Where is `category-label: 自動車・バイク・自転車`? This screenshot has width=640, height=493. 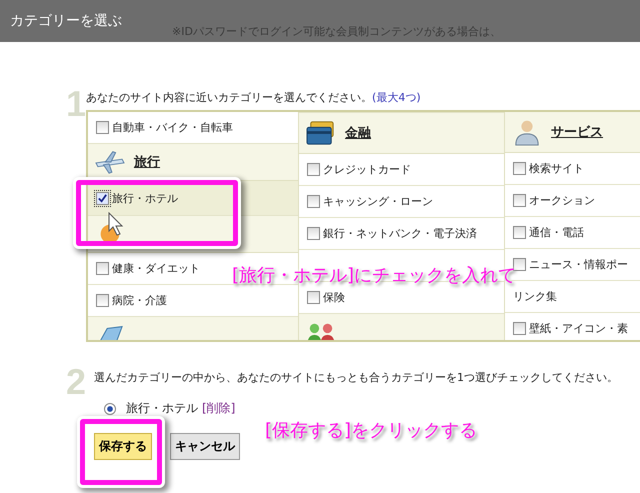
category-label: 自動車・バイク・自転車 is located at coordinates (173, 127).